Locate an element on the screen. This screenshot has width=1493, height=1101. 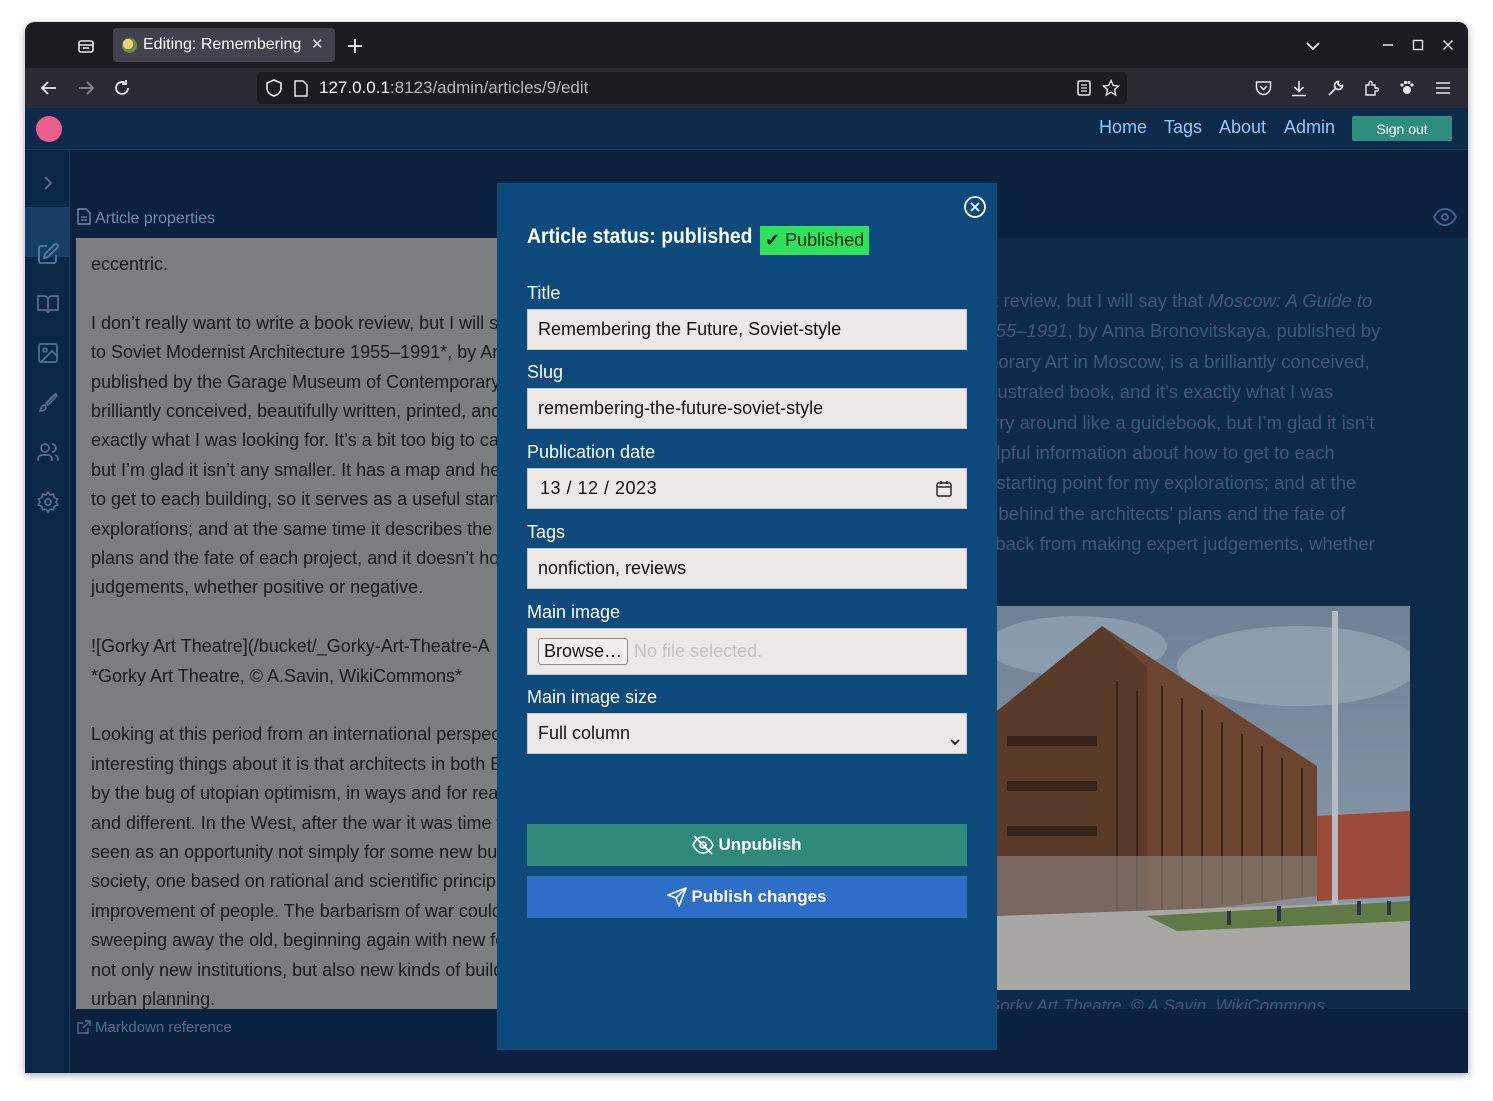
hamburger-menu-icon is located at coordinates (1443, 88).